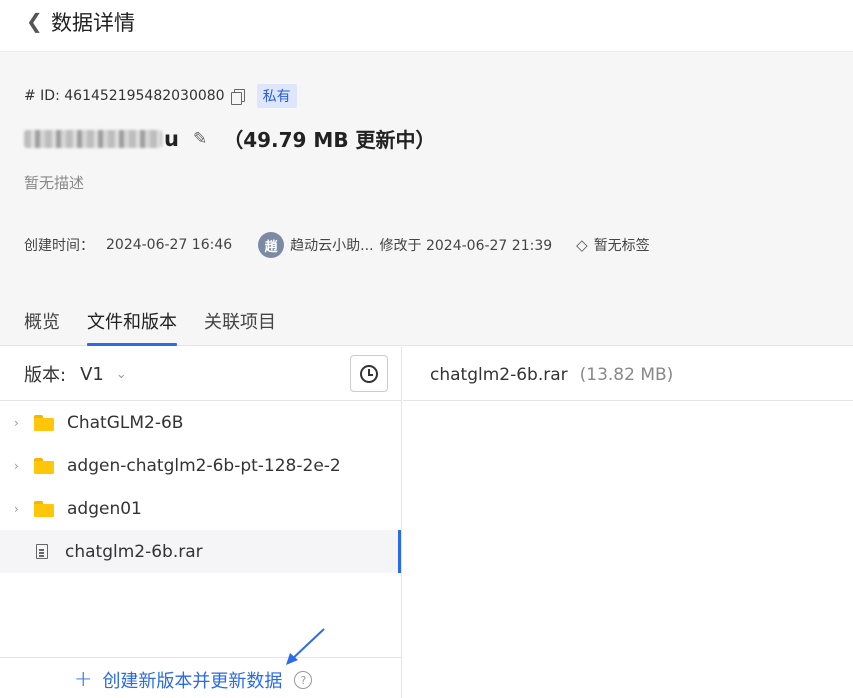 The image size is (853, 698). Describe the element at coordinates (169, 245) in the screenshot. I see `created-time: 2024-06-27 16:46` at that location.